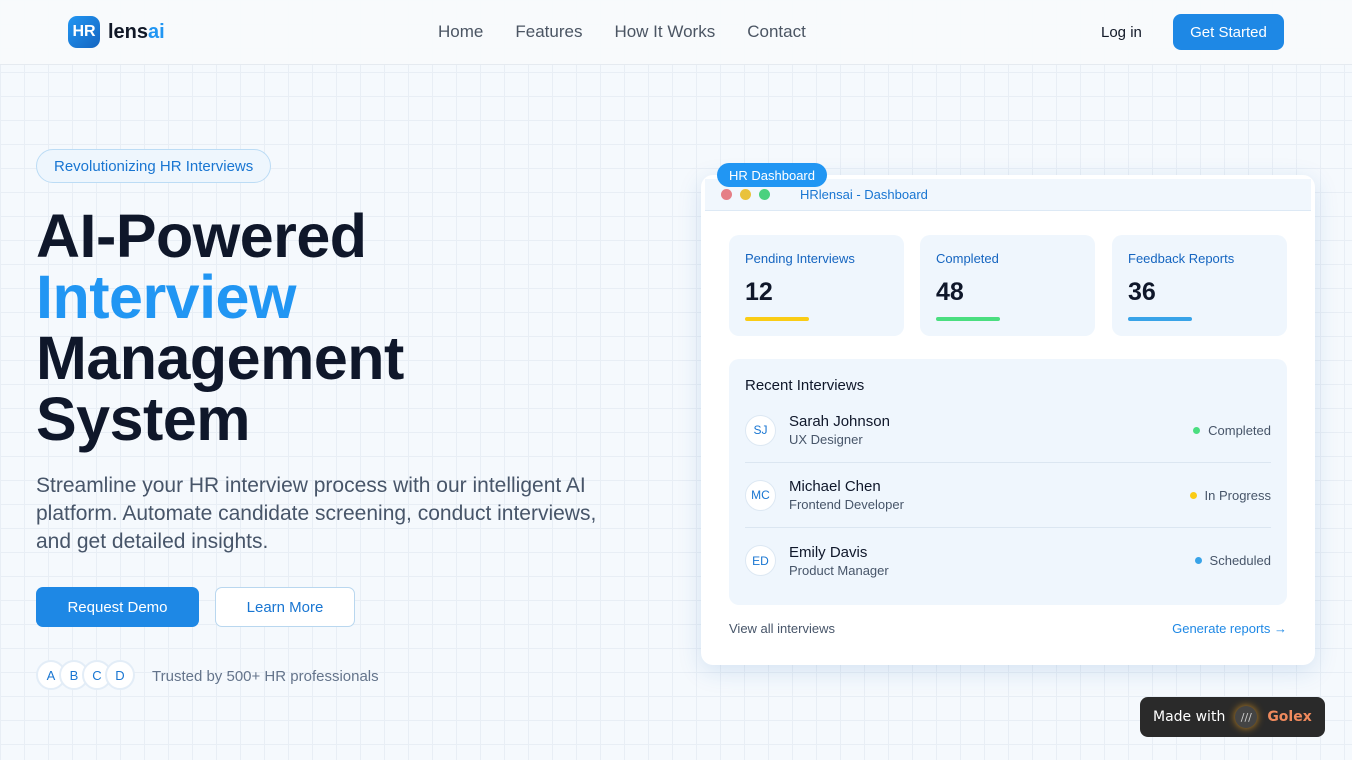 The width and height of the screenshot is (1352, 760). What do you see at coordinates (1232, 430) in the screenshot?
I see `status-badge: Completed` at bounding box center [1232, 430].